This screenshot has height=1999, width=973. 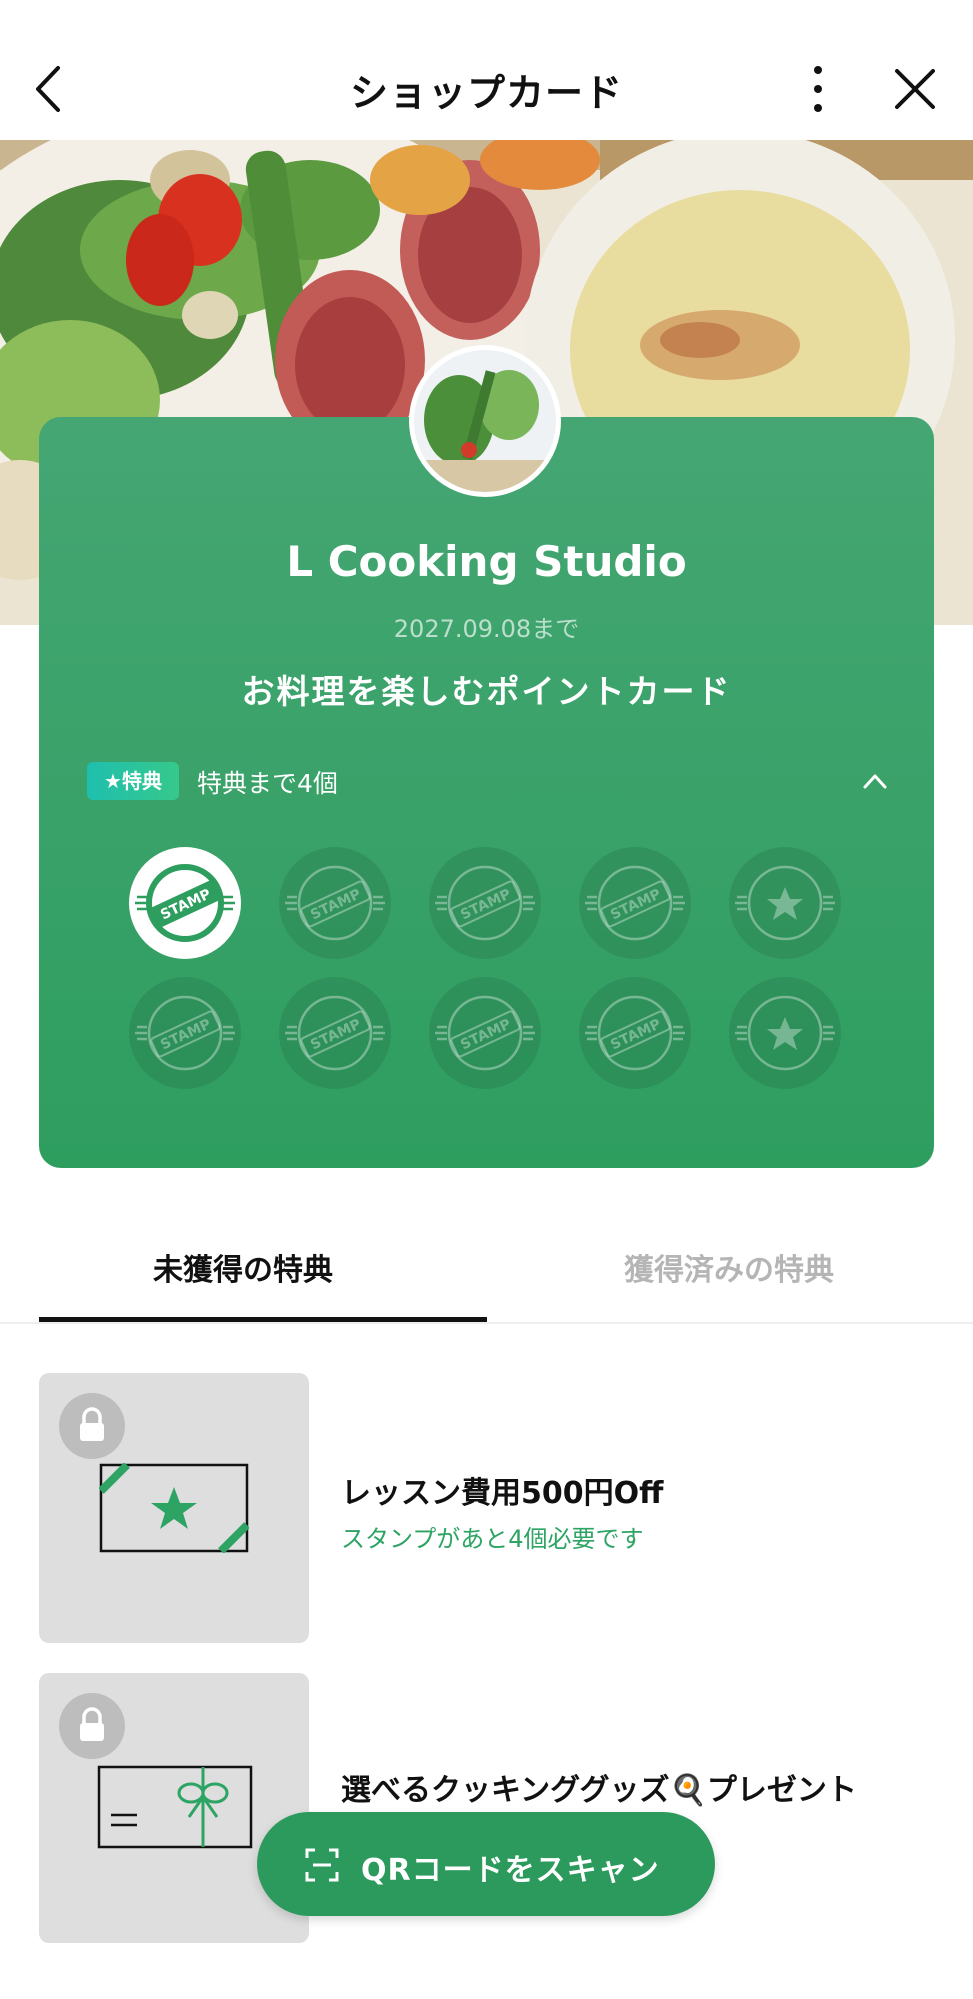 I want to click on gift-card-icon, so click(x=175, y=1807).